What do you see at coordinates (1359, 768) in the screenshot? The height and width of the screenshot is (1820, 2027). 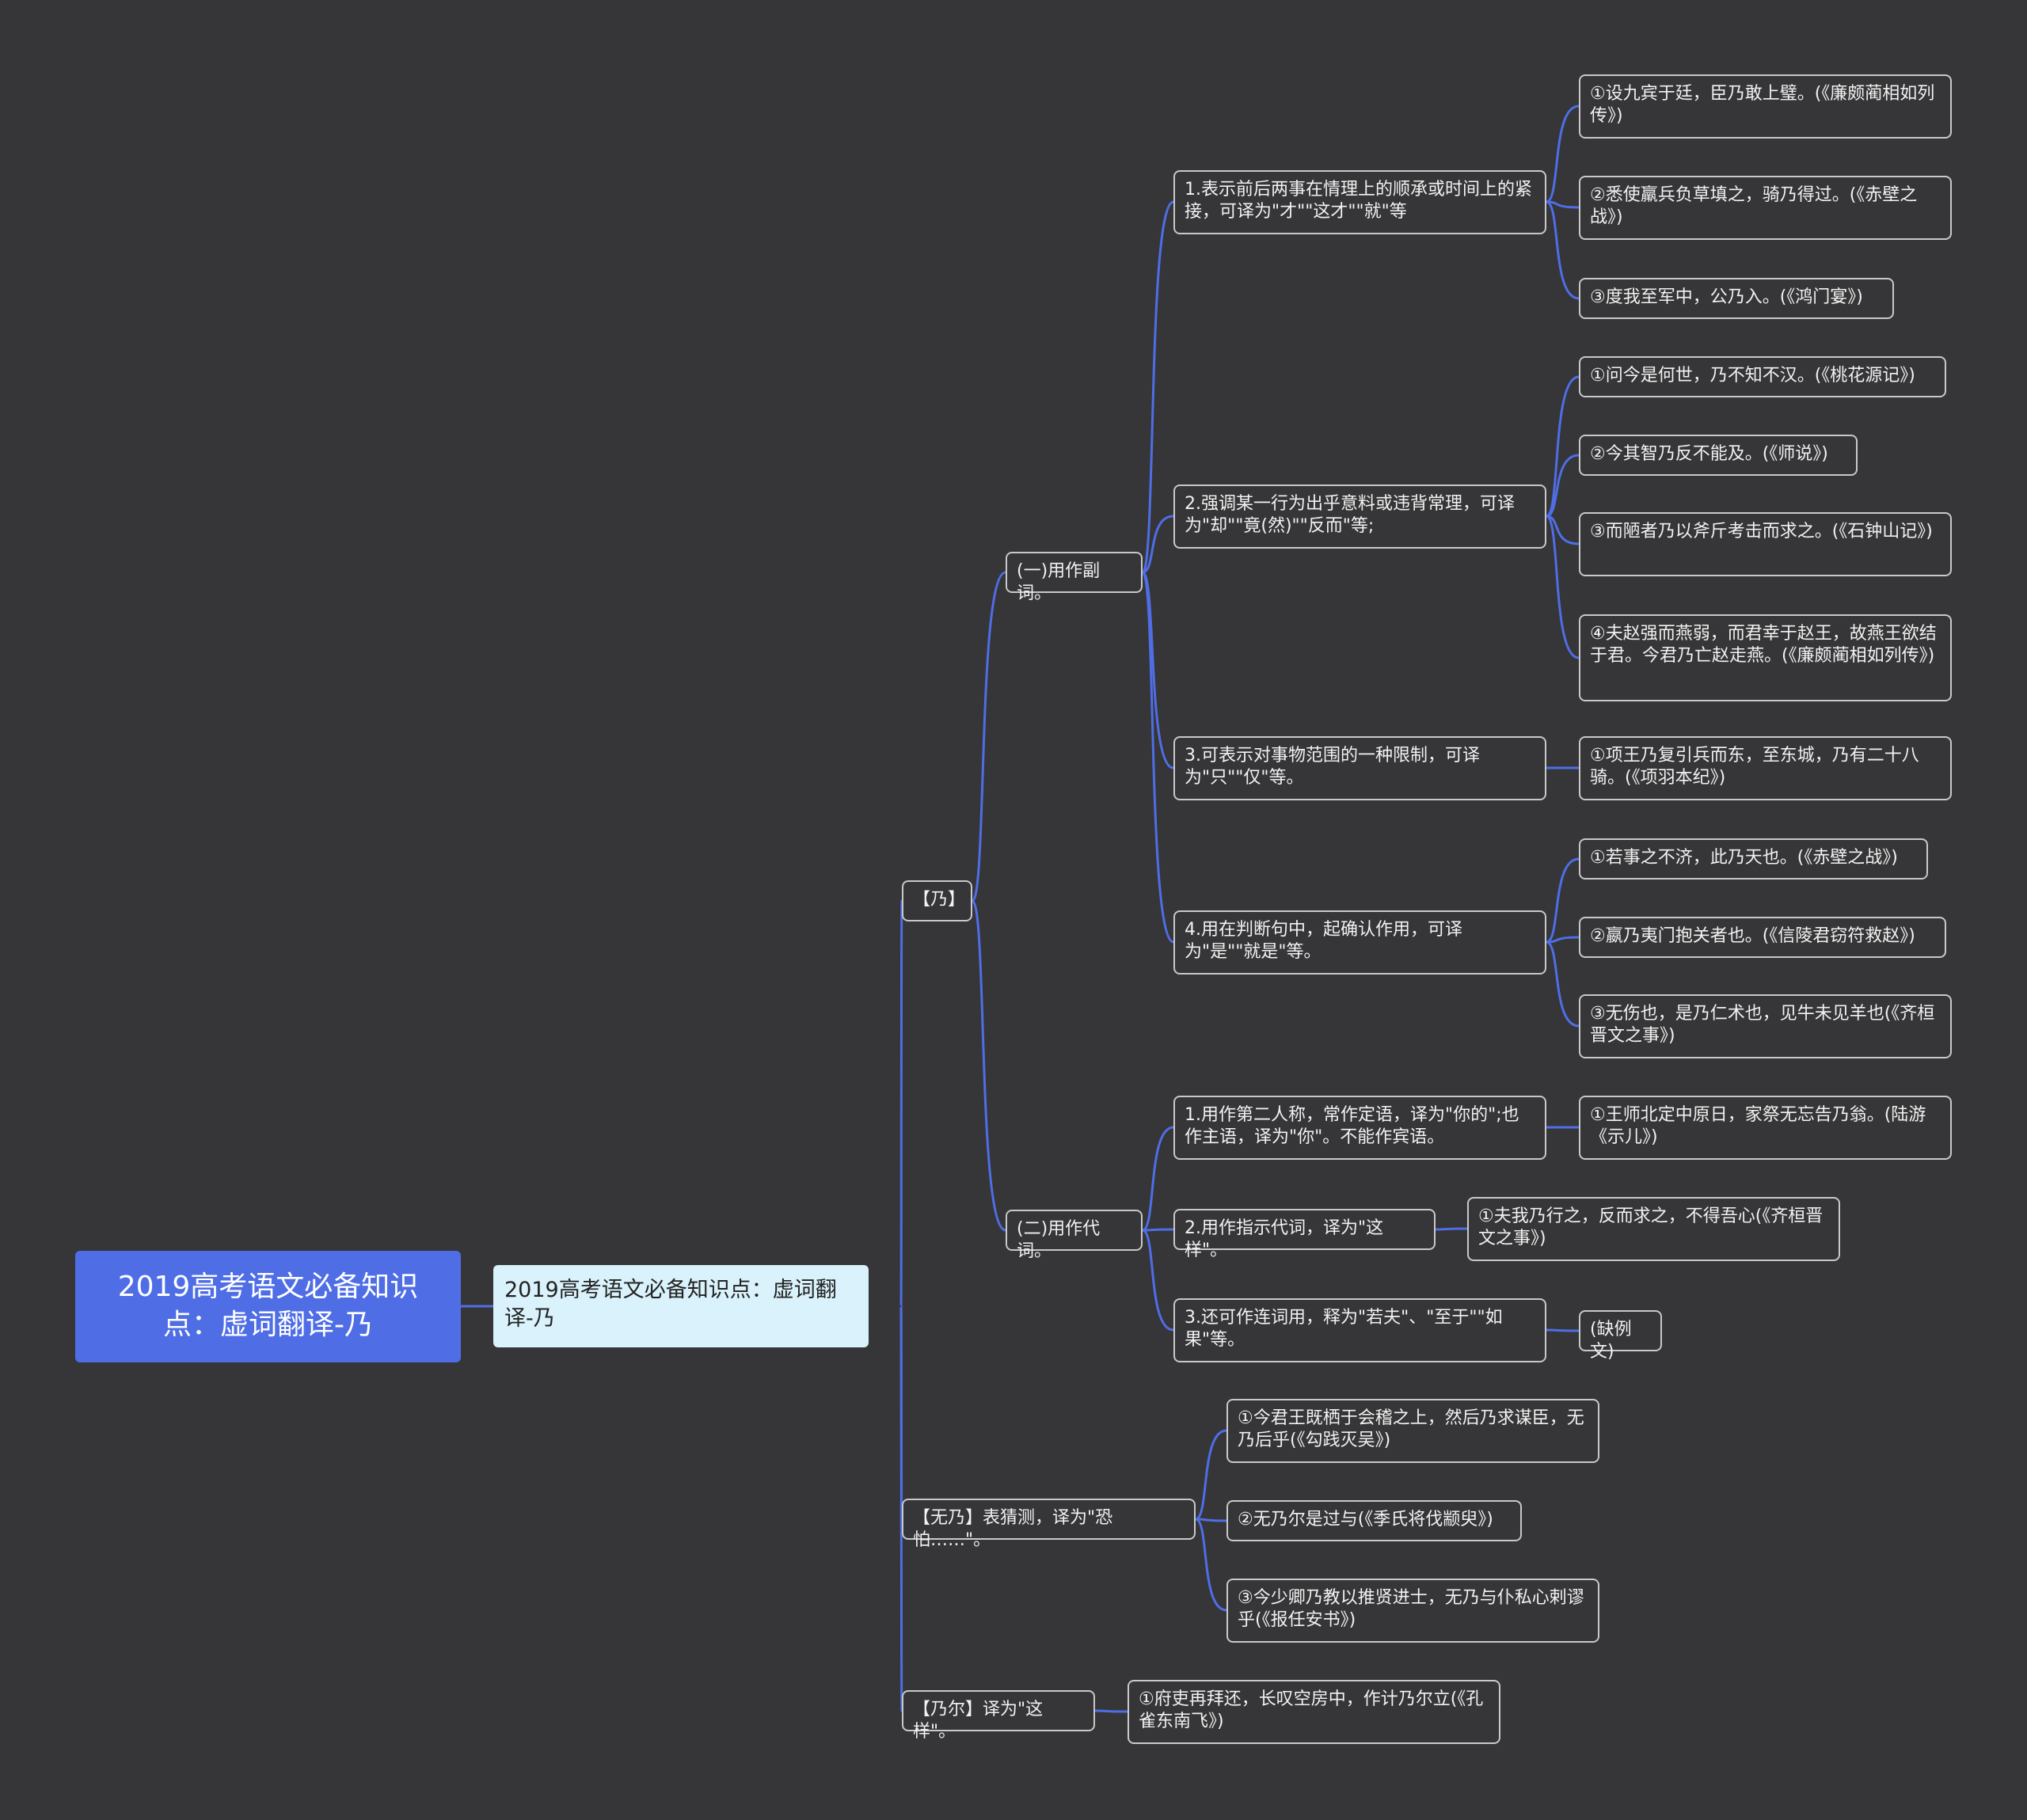 I see `adverb-item-3: 3.可表示对事物范围的一种限制，可译为"只""仅"等。` at bounding box center [1359, 768].